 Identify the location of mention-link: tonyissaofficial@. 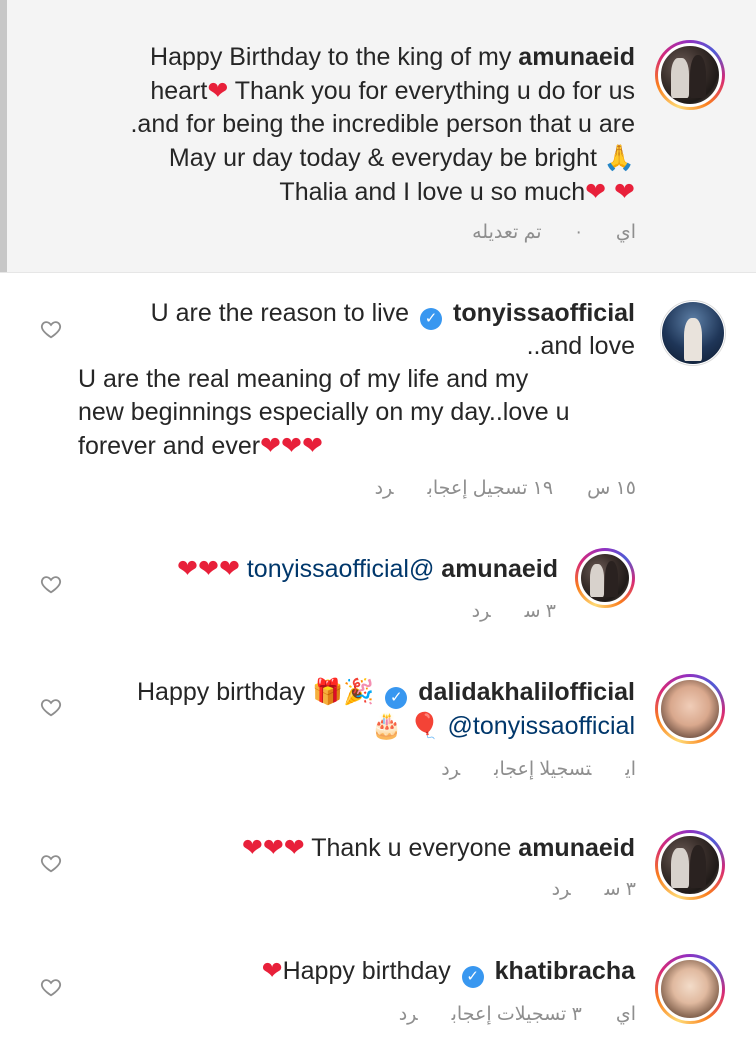
(341, 569).